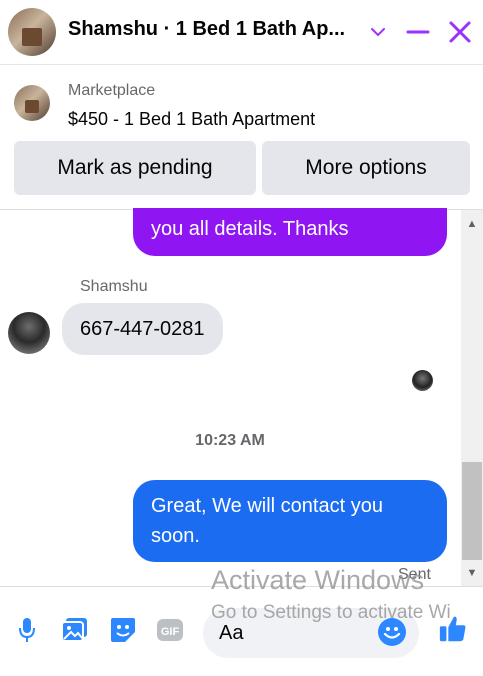 The height and width of the screenshot is (676, 483). I want to click on listing-avatar, so click(32, 32).